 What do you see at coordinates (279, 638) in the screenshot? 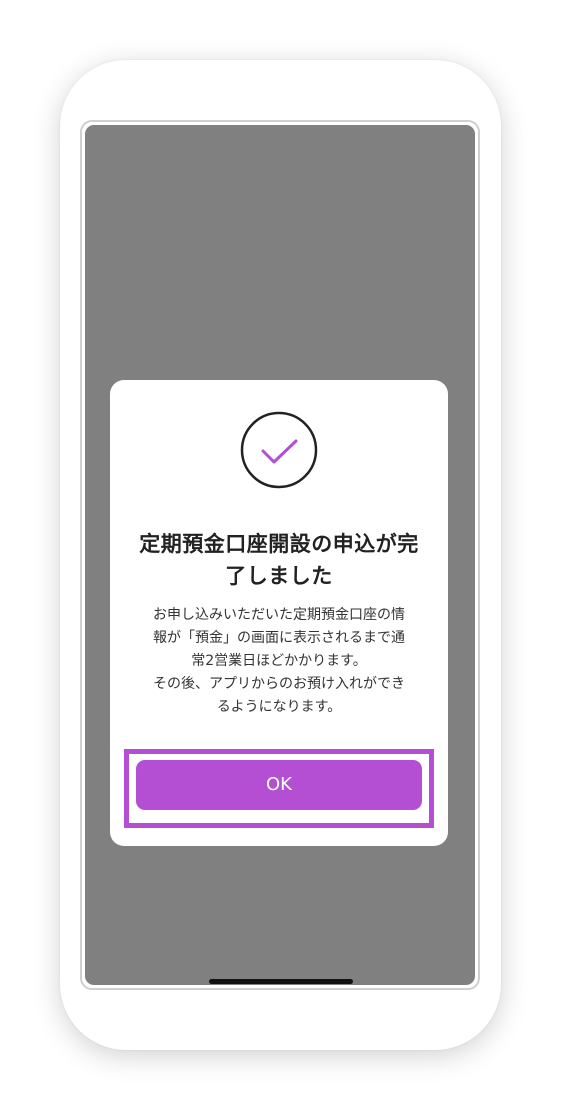
I see `message-line: 報が「預金」の画面に表示されるまで通` at bounding box center [279, 638].